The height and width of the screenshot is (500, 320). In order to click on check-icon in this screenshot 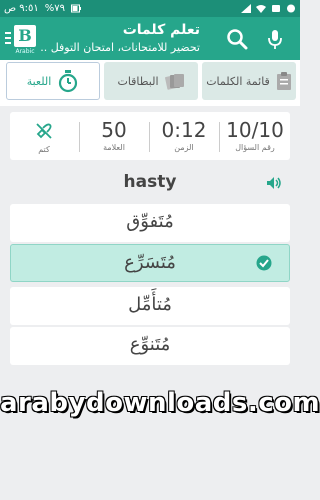, I will do `click(264, 263)`.